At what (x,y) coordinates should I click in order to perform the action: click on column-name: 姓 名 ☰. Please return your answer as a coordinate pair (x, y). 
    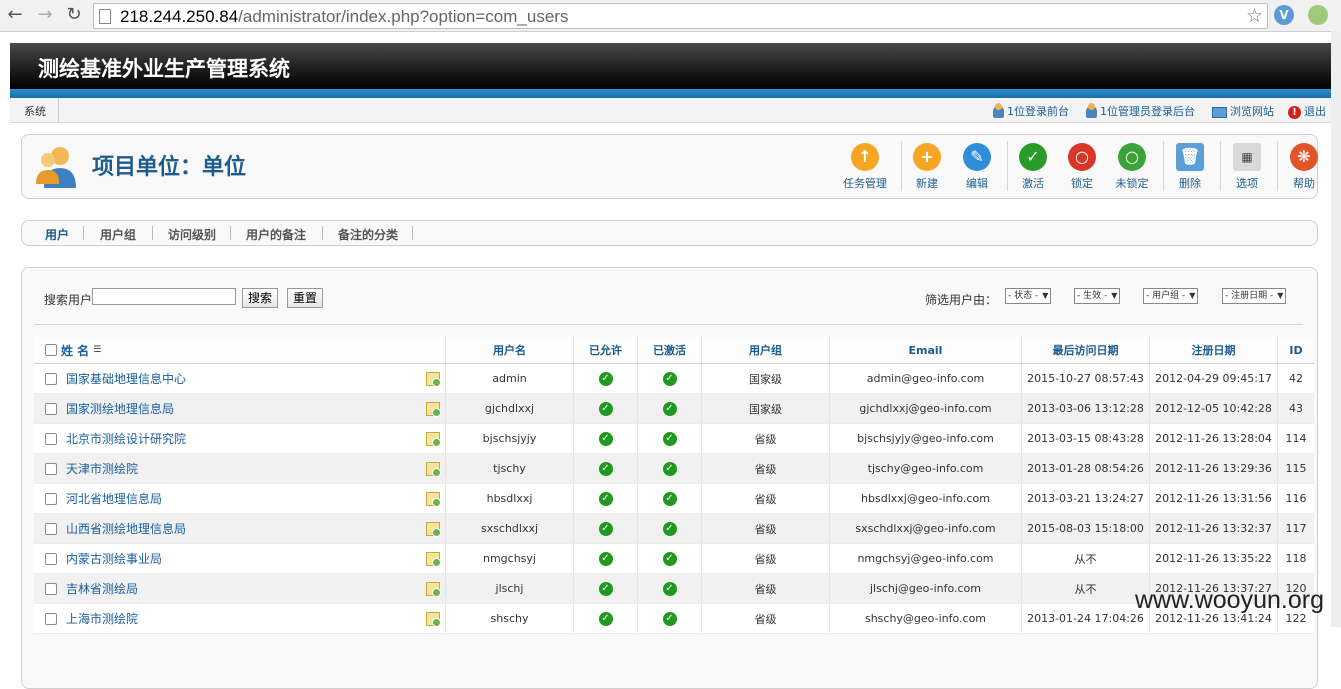
    Looking at the image, I should click on (240, 350).